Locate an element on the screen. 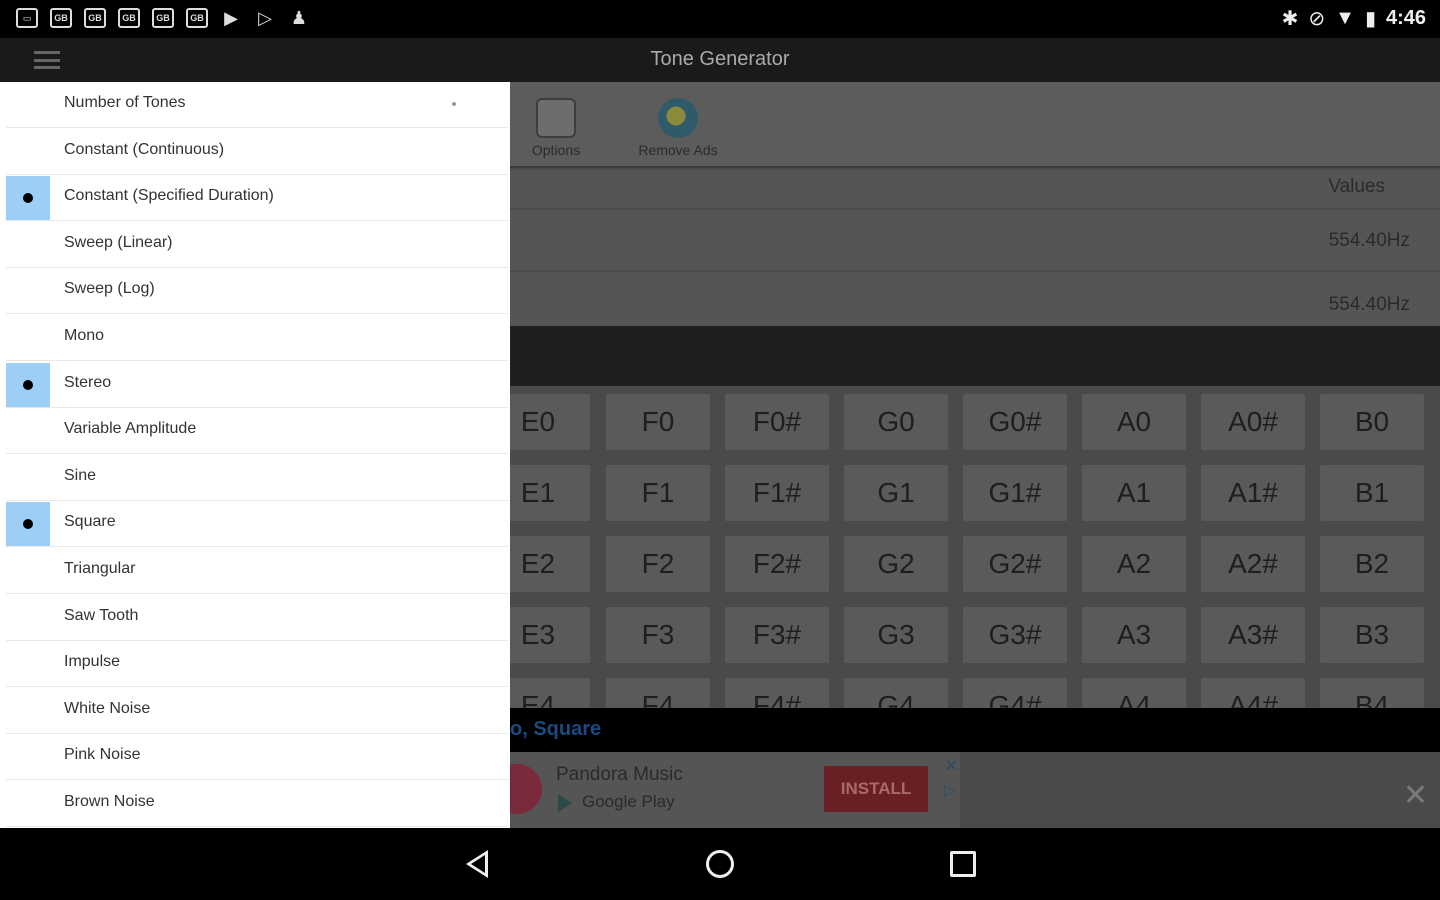 This screenshot has height=900, width=1440. note-button: A4 is located at coordinates (1134, 693).